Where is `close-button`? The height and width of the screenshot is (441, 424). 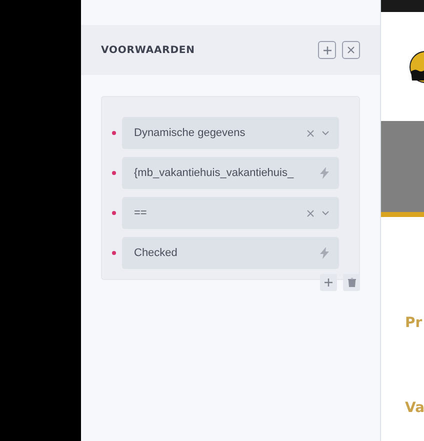 close-button is located at coordinates (351, 50).